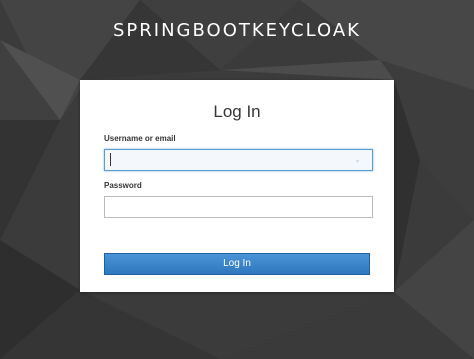  What do you see at coordinates (238, 160) in the screenshot?
I see `username-input` at bounding box center [238, 160].